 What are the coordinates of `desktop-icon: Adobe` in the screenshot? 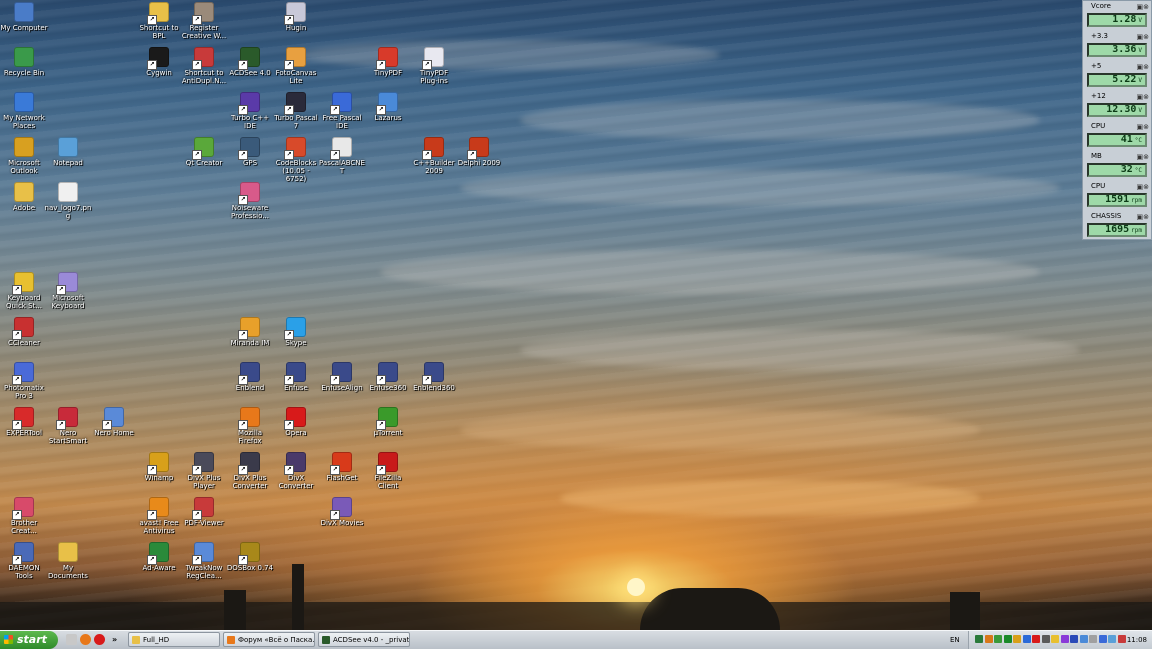 It's located at (24, 197).